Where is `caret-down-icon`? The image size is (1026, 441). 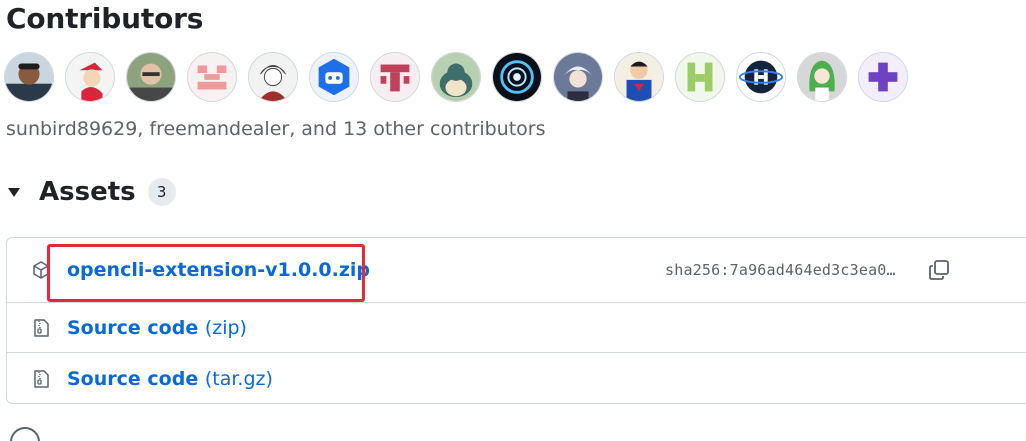 caret-down-icon is located at coordinates (14, 192).